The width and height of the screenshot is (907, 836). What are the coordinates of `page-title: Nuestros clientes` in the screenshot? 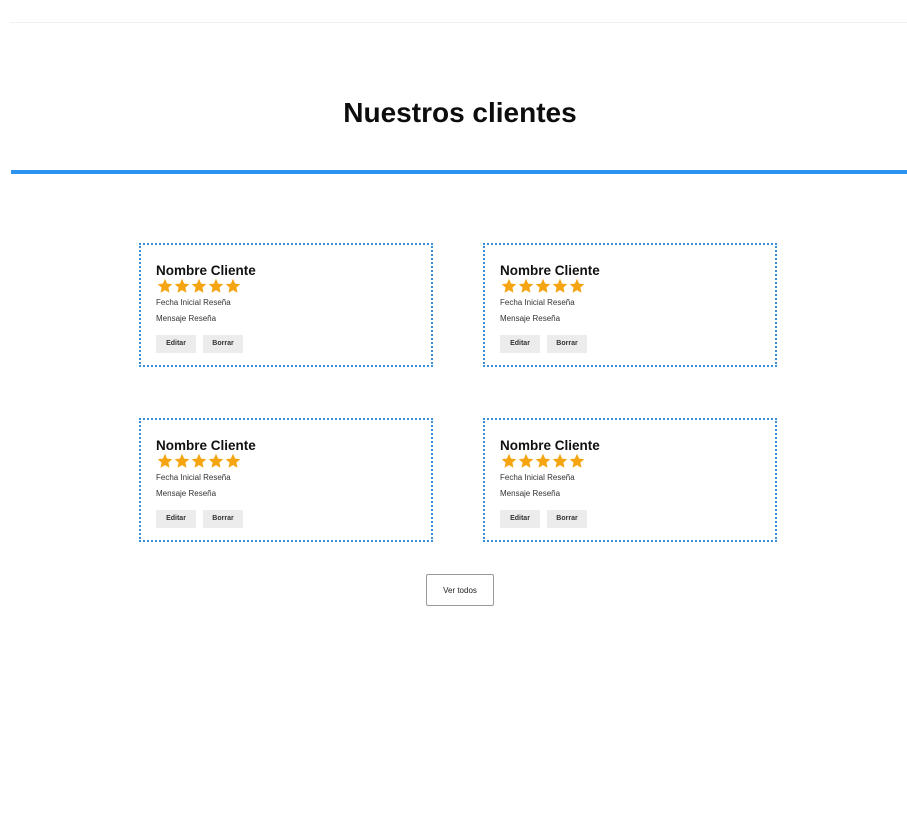 It's located at (460, 112).